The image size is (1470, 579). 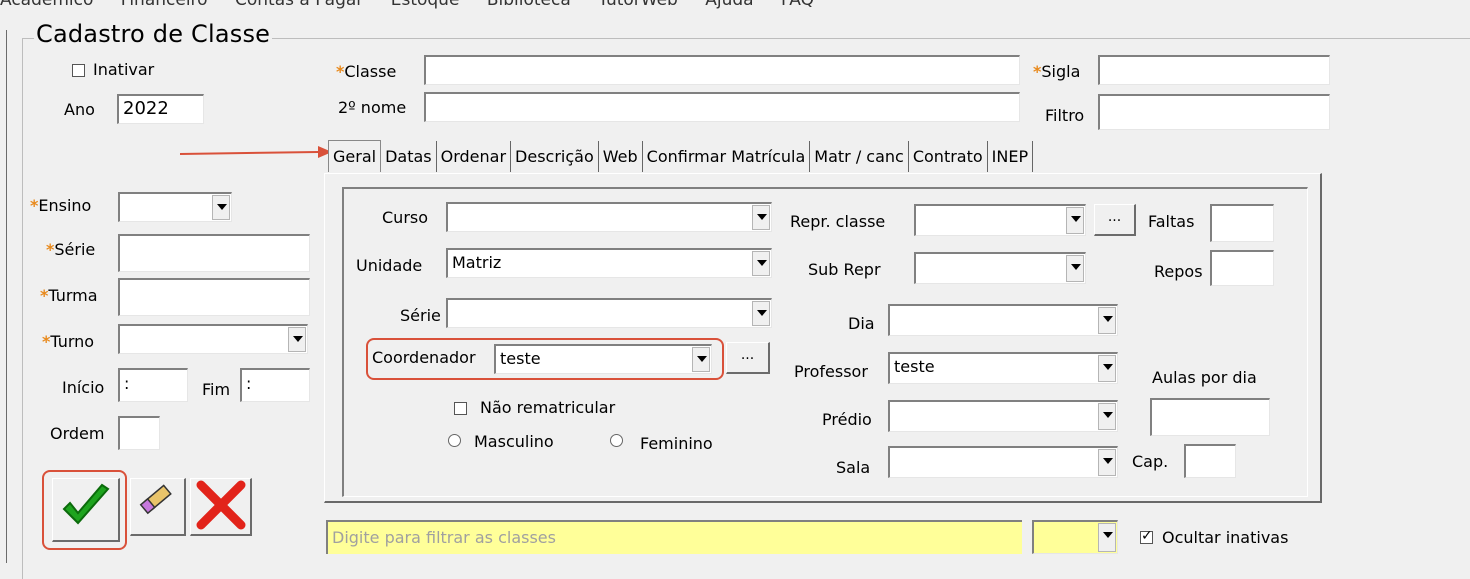 What do you see at coordinates (1214, 70) in the screenshot?
I see `sigla-input` at bounding box center [1214, 70].